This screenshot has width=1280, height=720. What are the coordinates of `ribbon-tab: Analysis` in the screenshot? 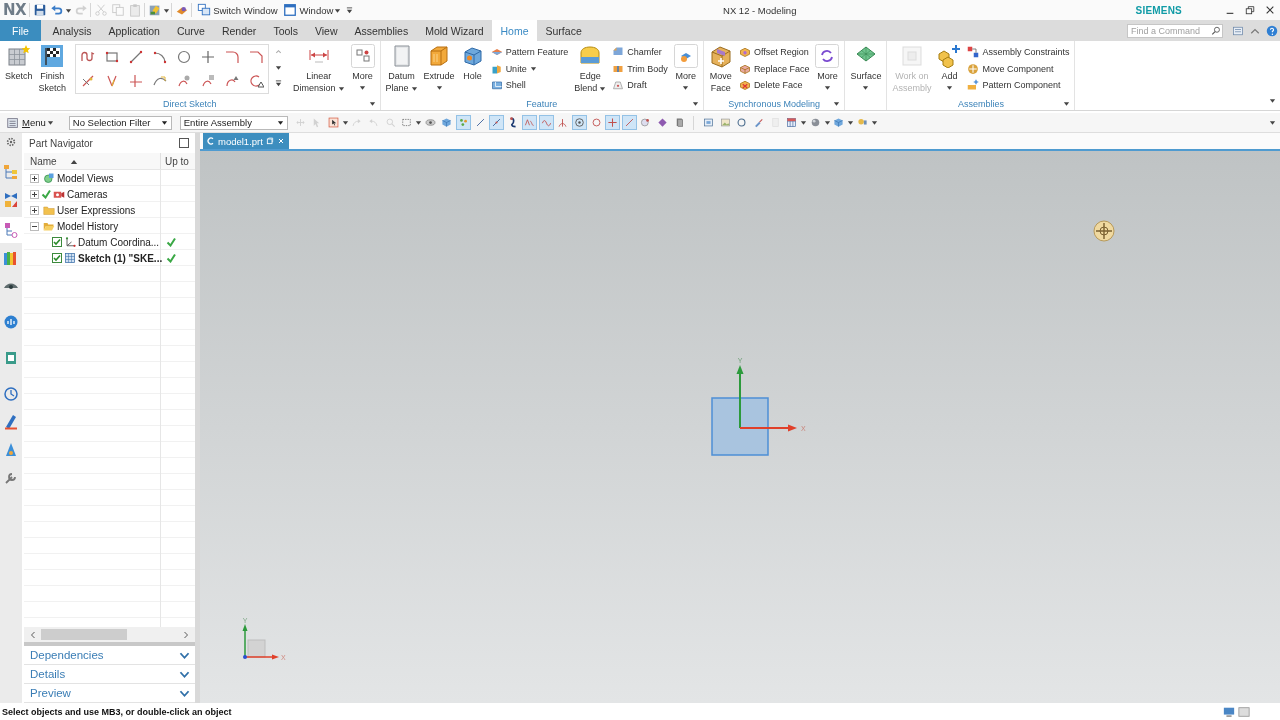 It's located at (72, 30).